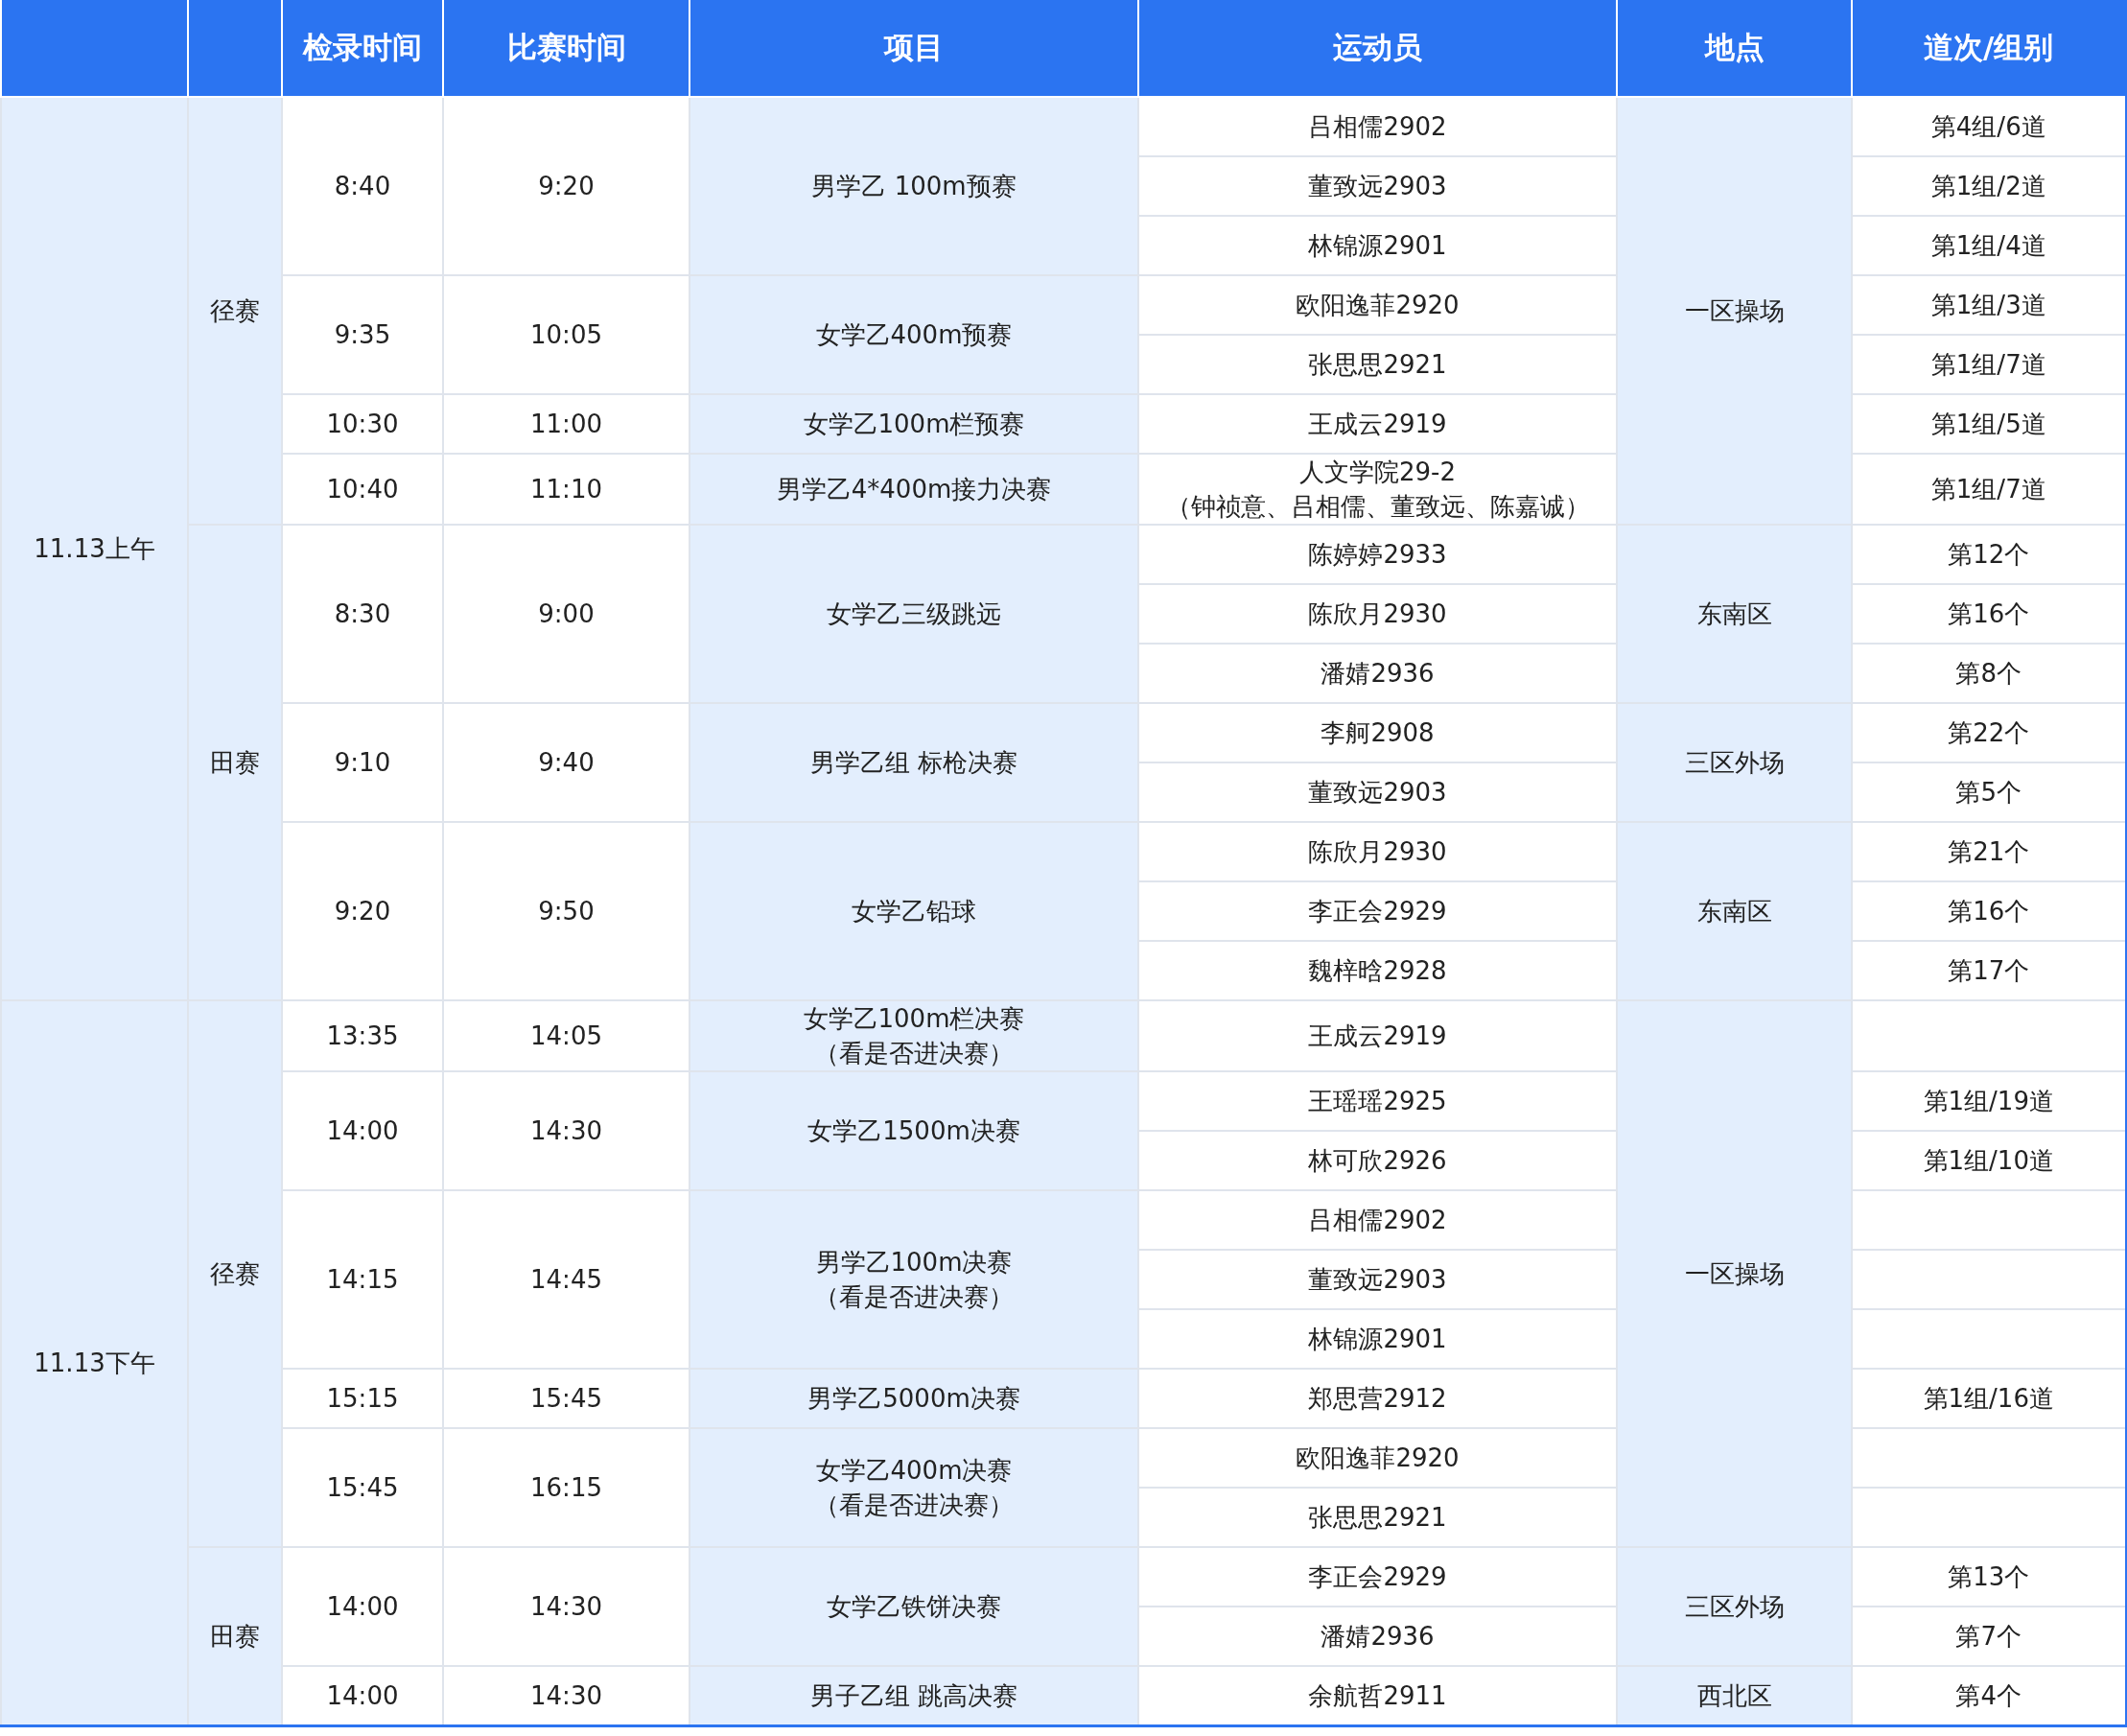 This screenshot has height=1736, width=2127. Describe the element at coordinates (362, 1279) in the screenshot. I see `checkin-time-cell: 14:15` at that location.